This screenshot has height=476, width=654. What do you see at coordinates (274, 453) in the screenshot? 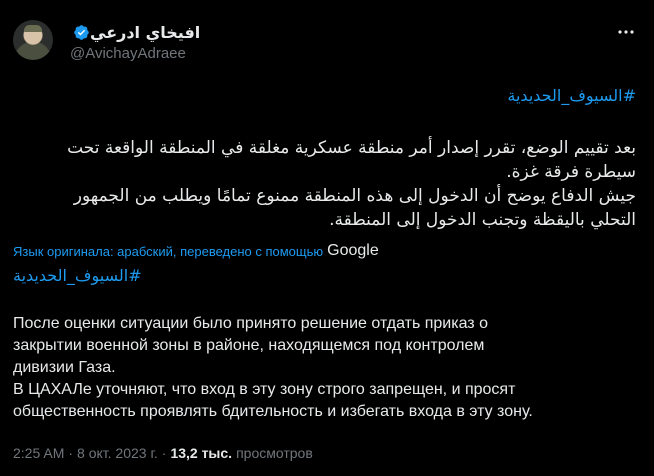
I see `views-label: просмотров` at bounding box center [274, 453].